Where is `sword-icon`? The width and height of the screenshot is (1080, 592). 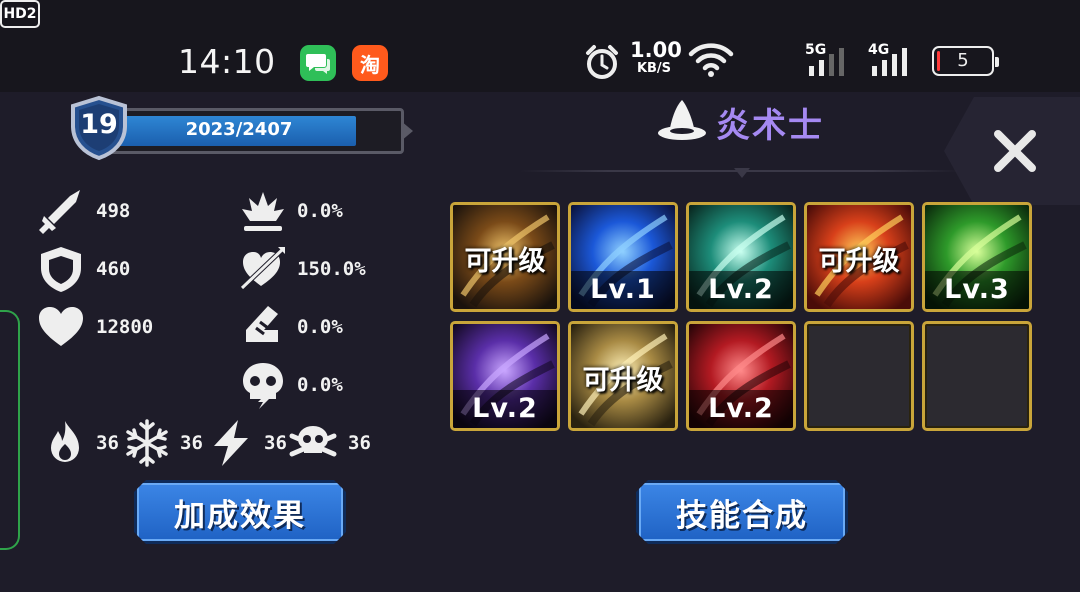
sword-icon is located at coordinates (61, 211).